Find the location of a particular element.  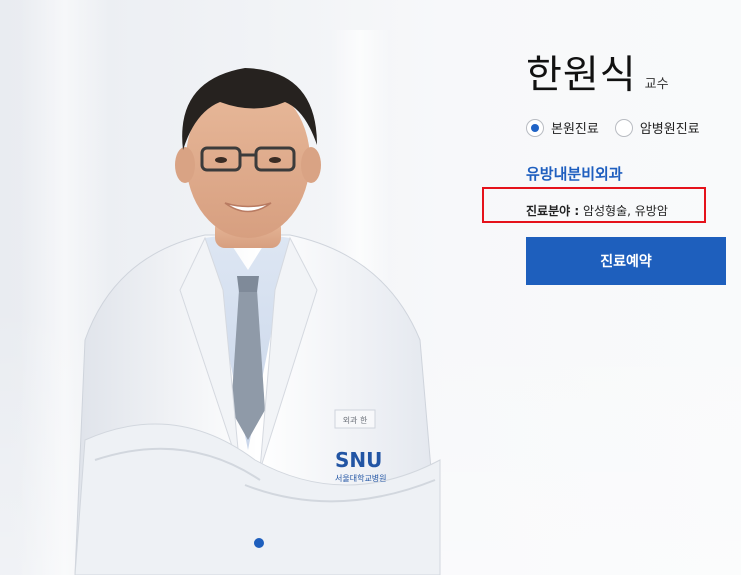

doctor-name-row: 한원식 교수 is located at coordinates (597, 72).